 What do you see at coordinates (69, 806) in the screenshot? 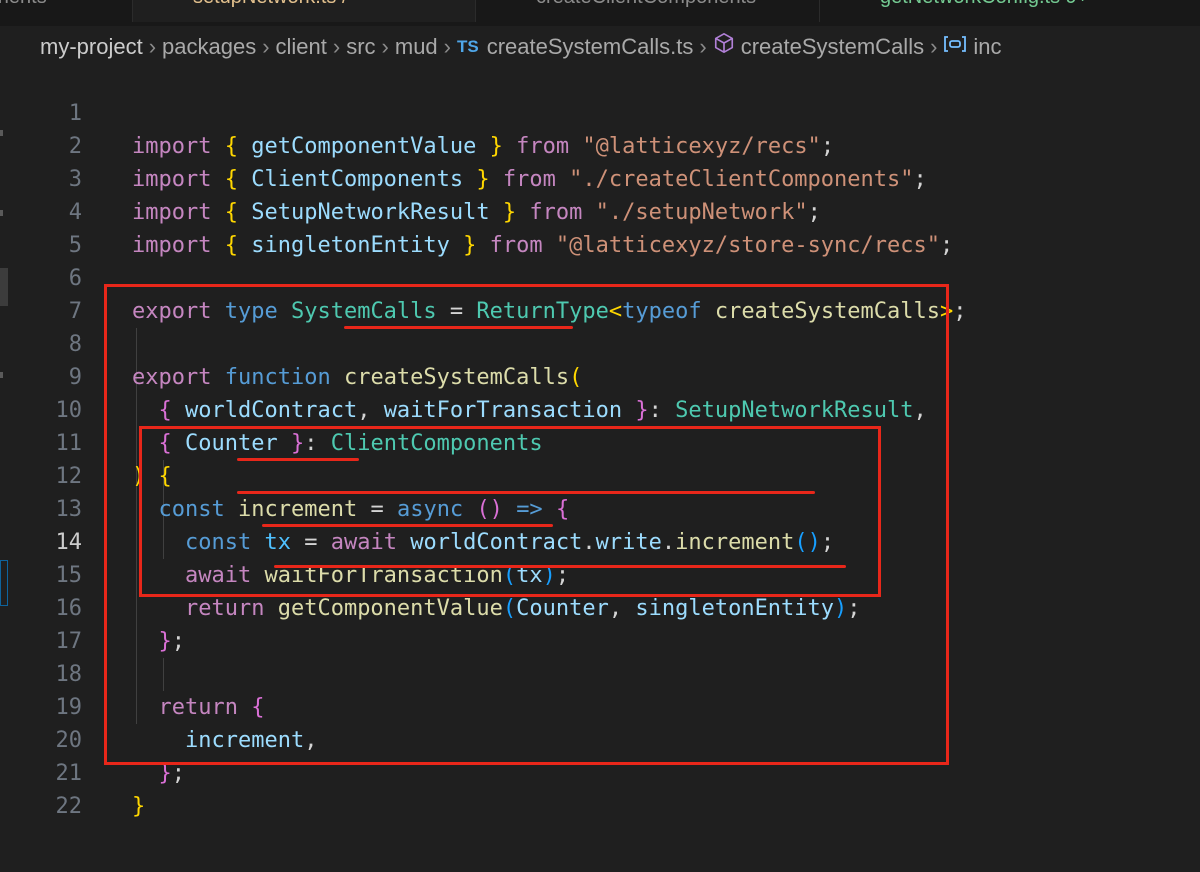
I see `line-number: 22` at bounding box center [69, 806].